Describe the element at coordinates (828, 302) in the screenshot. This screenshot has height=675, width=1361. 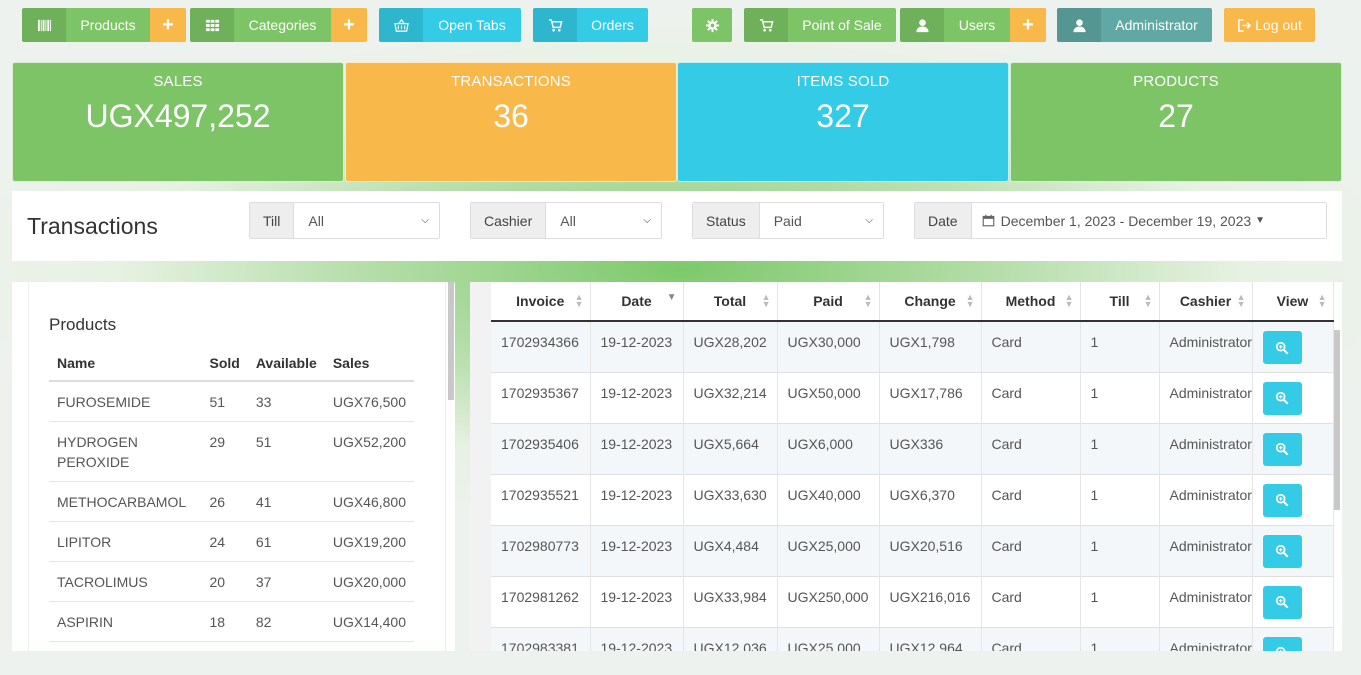
I see `column-header-sortable: Paid ▲ ▼` at that location.